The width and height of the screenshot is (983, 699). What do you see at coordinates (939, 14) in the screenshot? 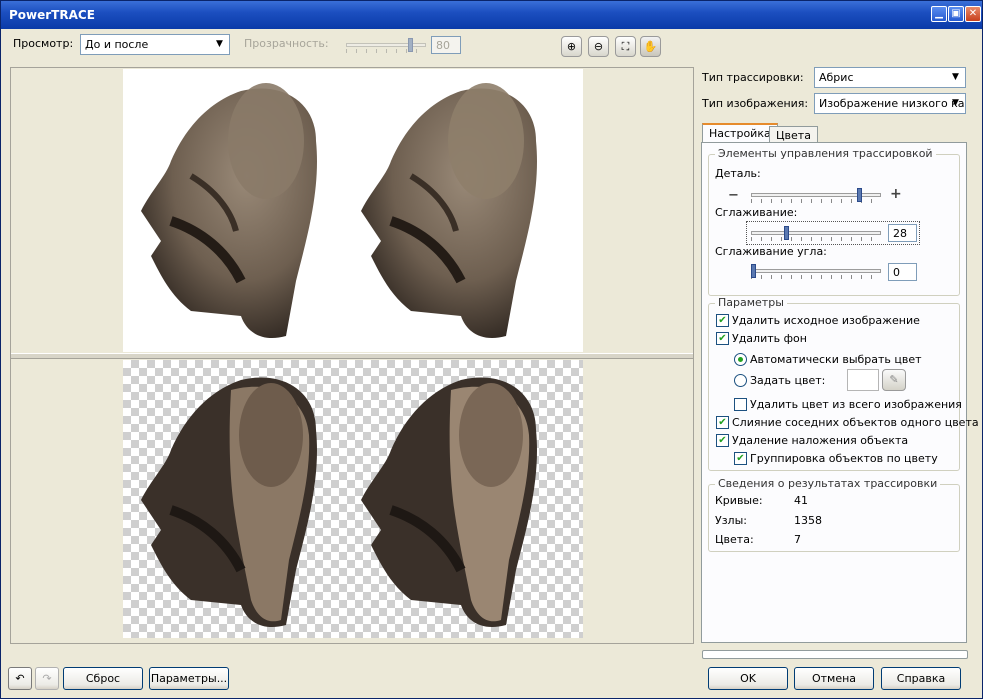
I see `minimize-icon: ▁` at bounding box center [939, 14].